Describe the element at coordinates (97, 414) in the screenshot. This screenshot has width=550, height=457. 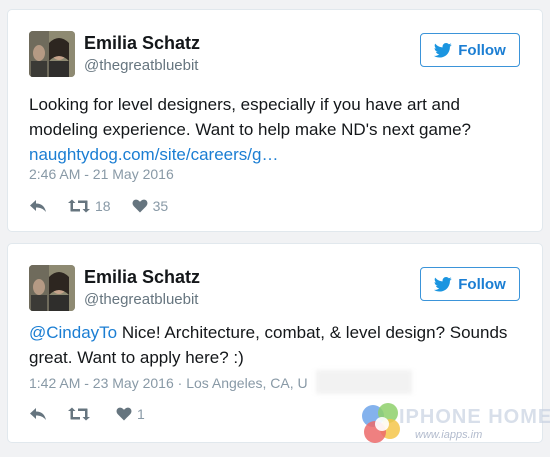
I see `tweet-actions: 1` at that location.